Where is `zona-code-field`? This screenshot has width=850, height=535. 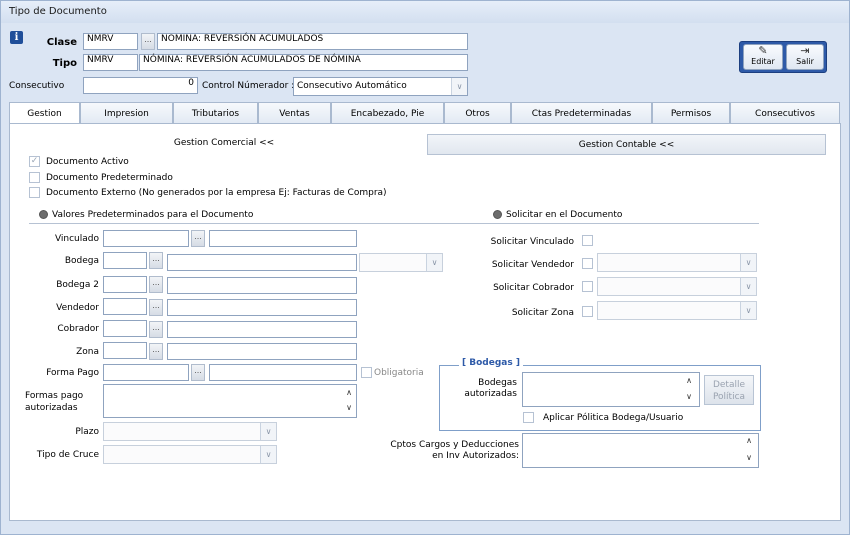 zona-code-field is located at coordinates (125, 350).